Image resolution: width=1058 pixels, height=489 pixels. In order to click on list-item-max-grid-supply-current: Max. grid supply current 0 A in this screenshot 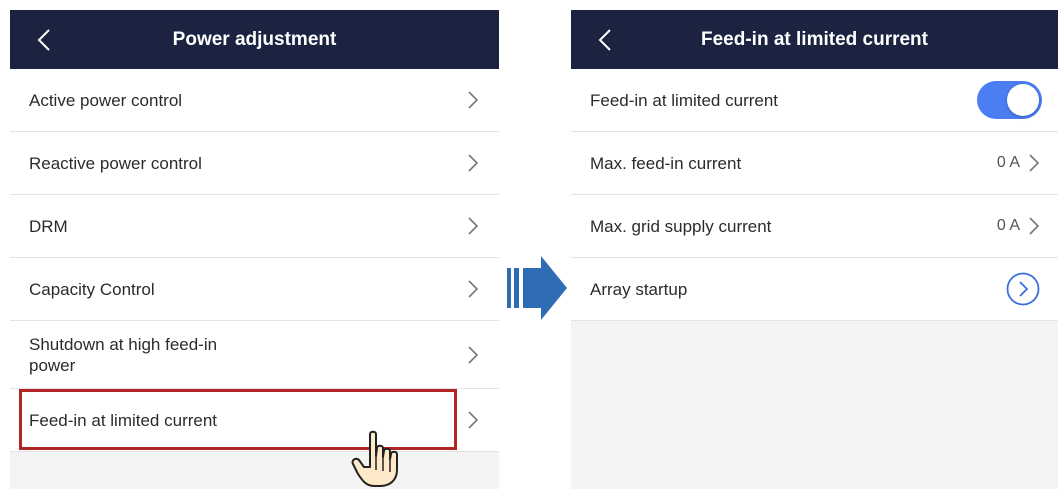, I will do `click(814, 226)`.